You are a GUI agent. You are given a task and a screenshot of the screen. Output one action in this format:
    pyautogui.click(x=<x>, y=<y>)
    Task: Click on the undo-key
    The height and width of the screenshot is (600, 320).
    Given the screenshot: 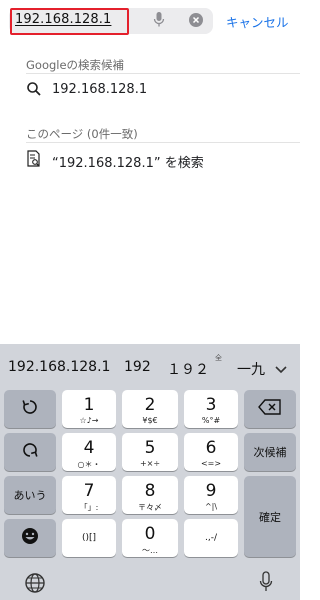 What is the action you would take?
    pyautogui.click(x=30, y=409)
    